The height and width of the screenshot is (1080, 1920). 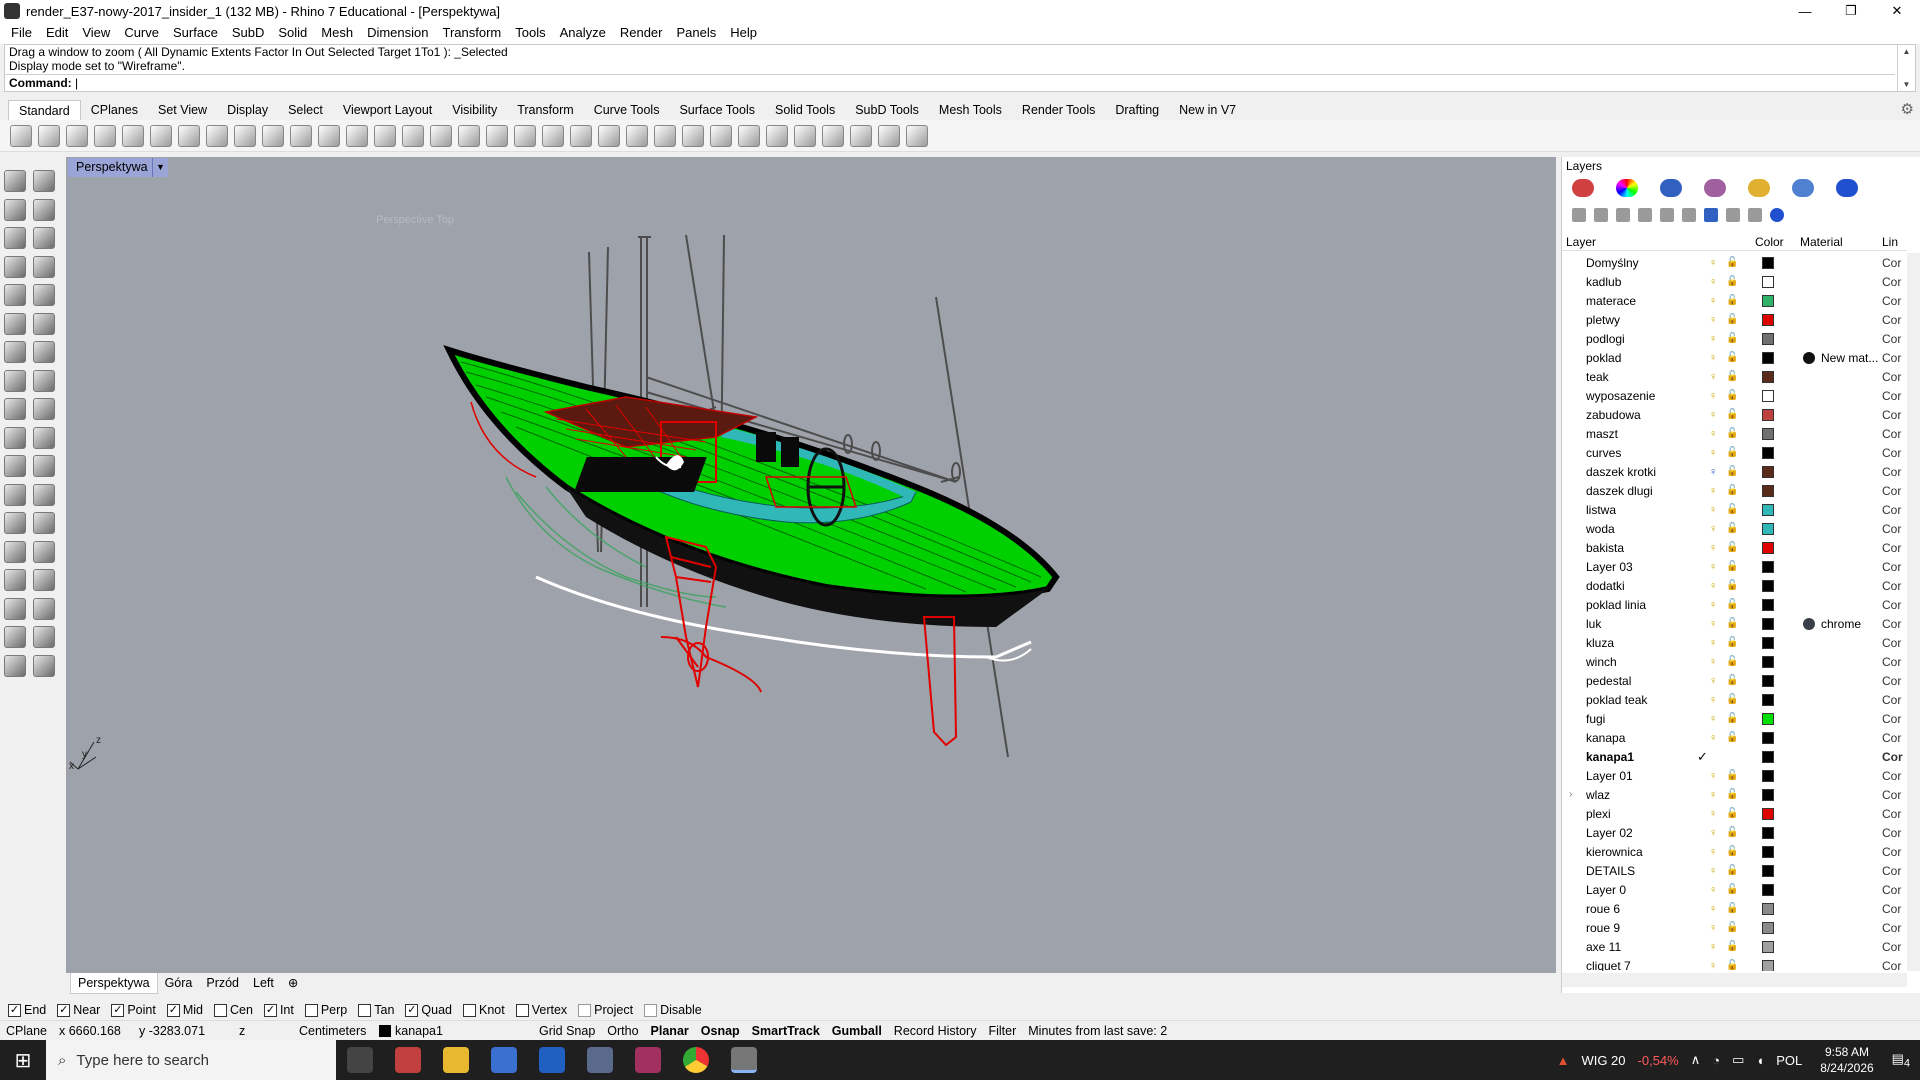 I want to click on layer-row: maszt ♀ 🔓 Cor, so click(x=1734, y=433).